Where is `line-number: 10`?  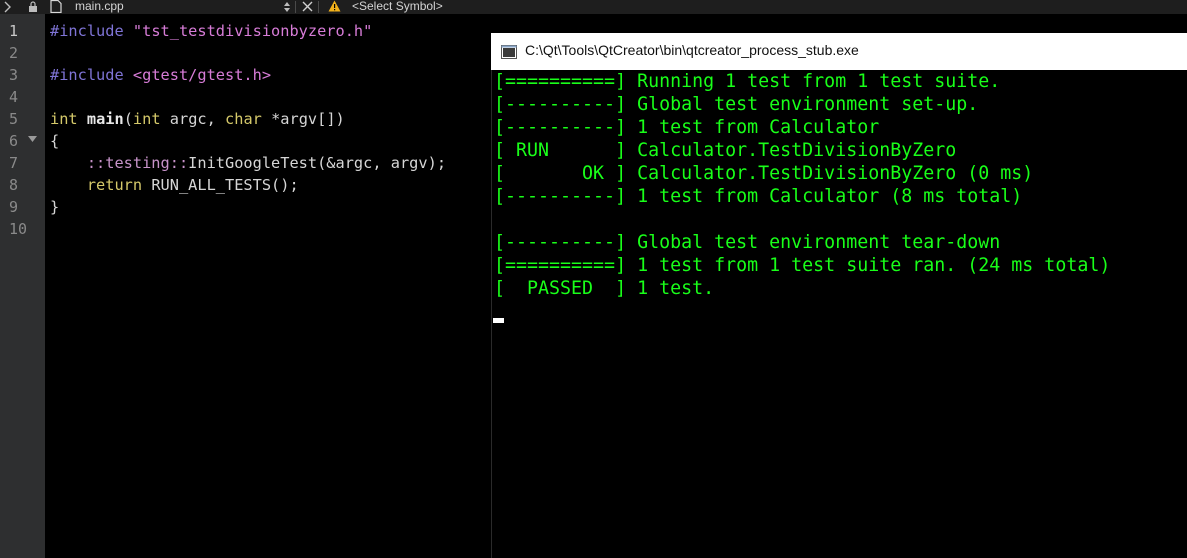
line-number: 10 is located at coordinates (18, 229).